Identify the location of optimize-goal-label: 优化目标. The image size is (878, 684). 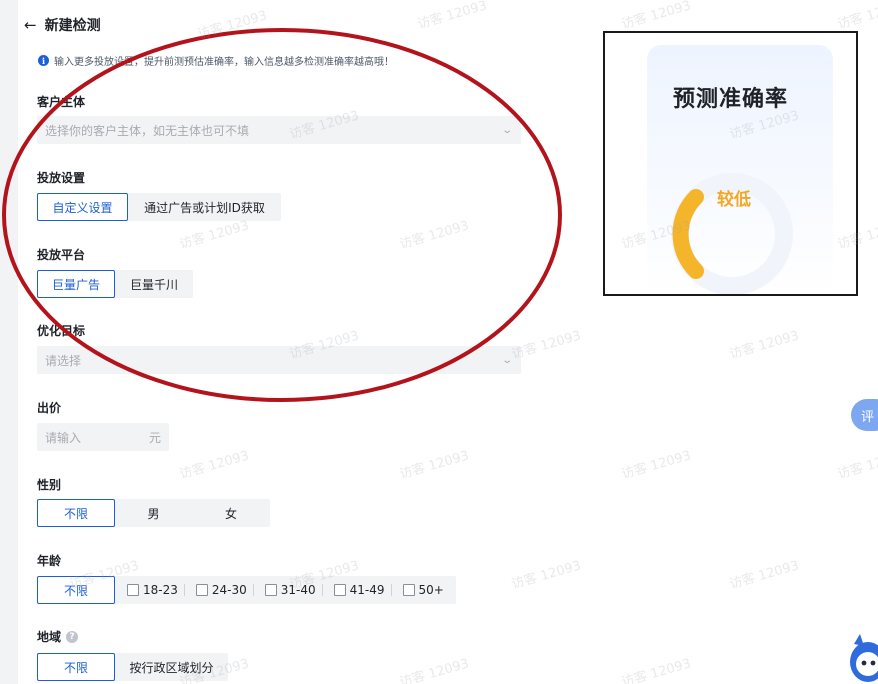
(61, 331).